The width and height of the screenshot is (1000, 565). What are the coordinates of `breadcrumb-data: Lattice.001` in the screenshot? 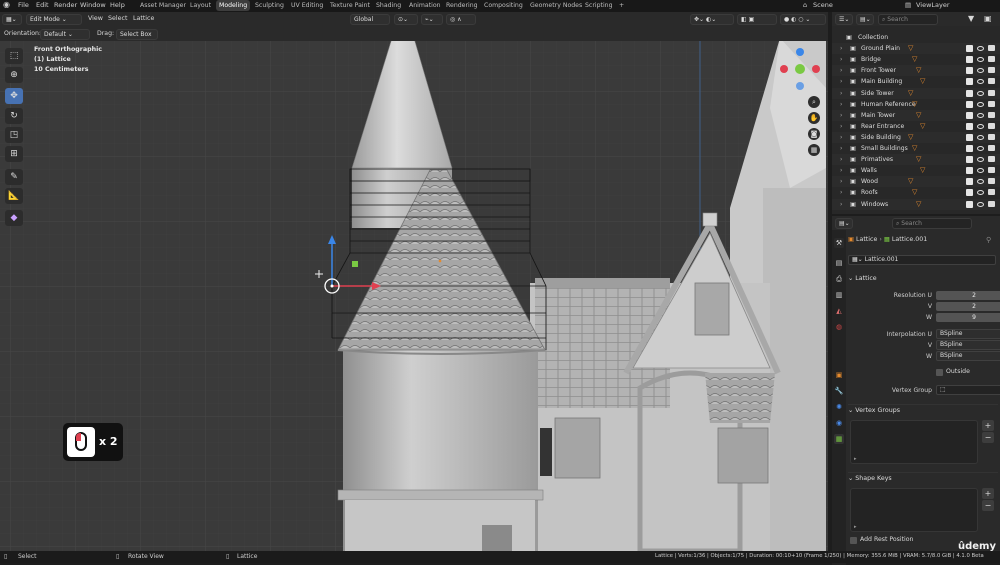 It's located at (909, 239).